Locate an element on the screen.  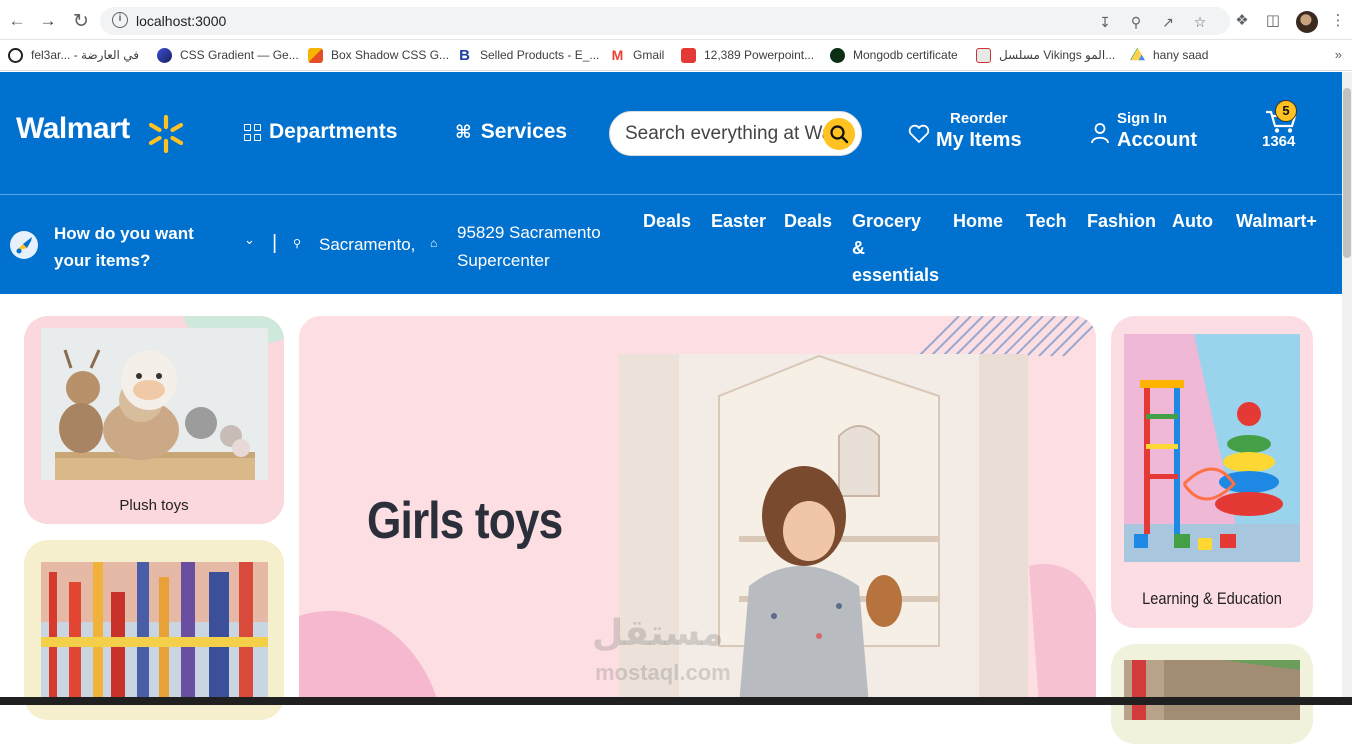
side-panel-icon: ◫ is located at coordinates (1273, 21).